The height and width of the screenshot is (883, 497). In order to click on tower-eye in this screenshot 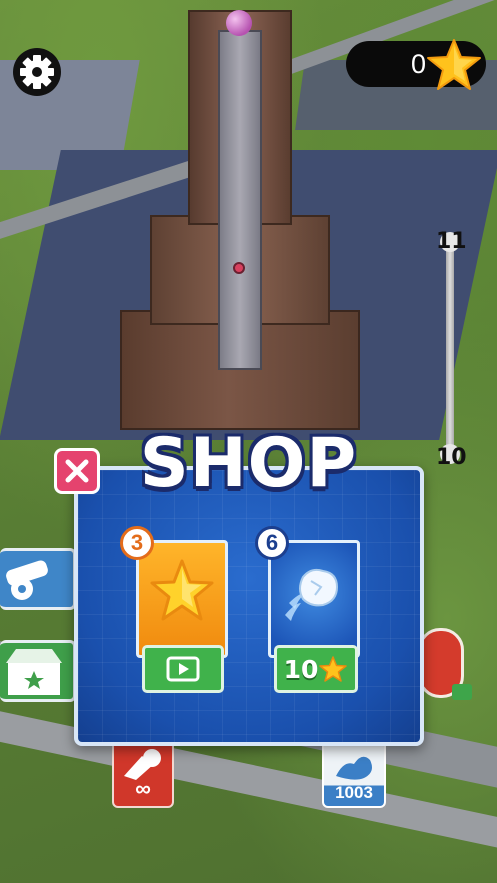, I will do `click(239, 268)`.